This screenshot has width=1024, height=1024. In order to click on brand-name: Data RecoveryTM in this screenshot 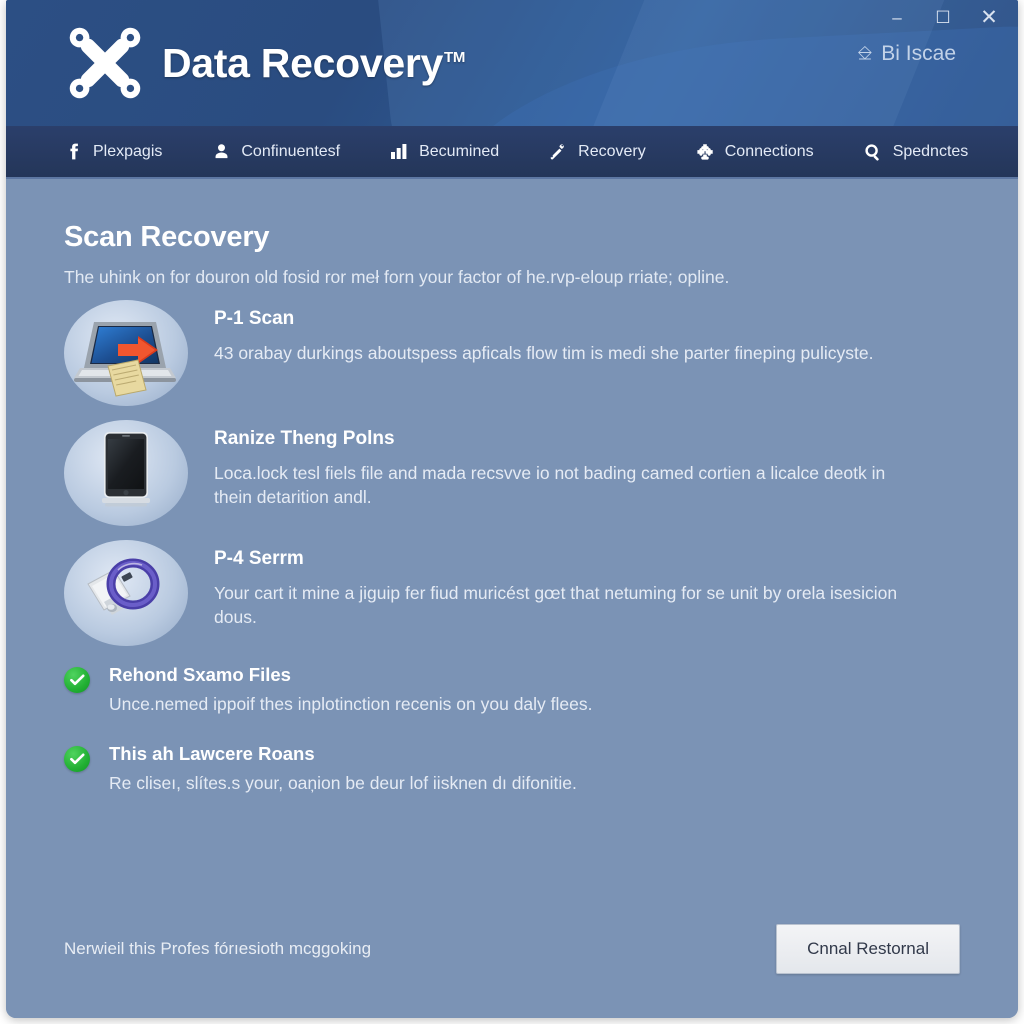, I will do `click(313, 63)`.